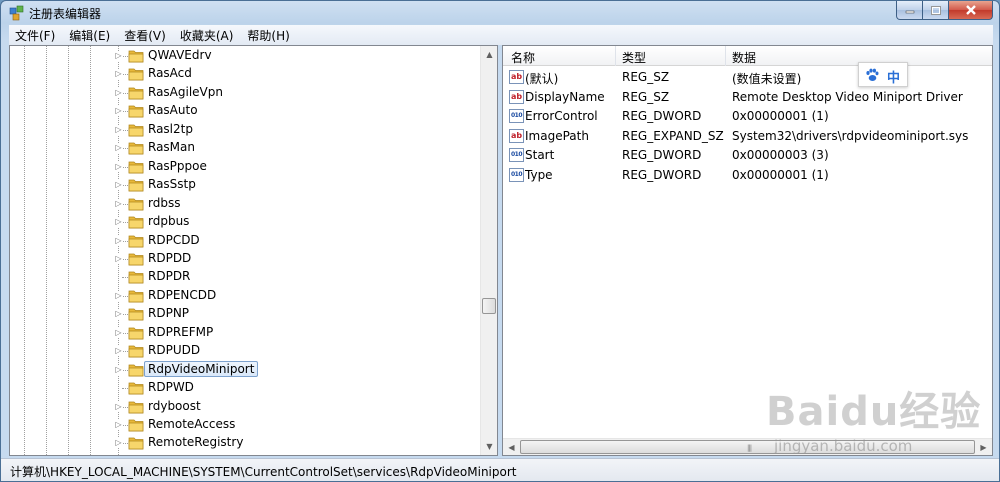 This screenshot has width=1000, height=482. What do you see at coordinates (662, 116) in the screenshot?
I see `value-type: REG_DWORD` at bounding box center [662, 116].